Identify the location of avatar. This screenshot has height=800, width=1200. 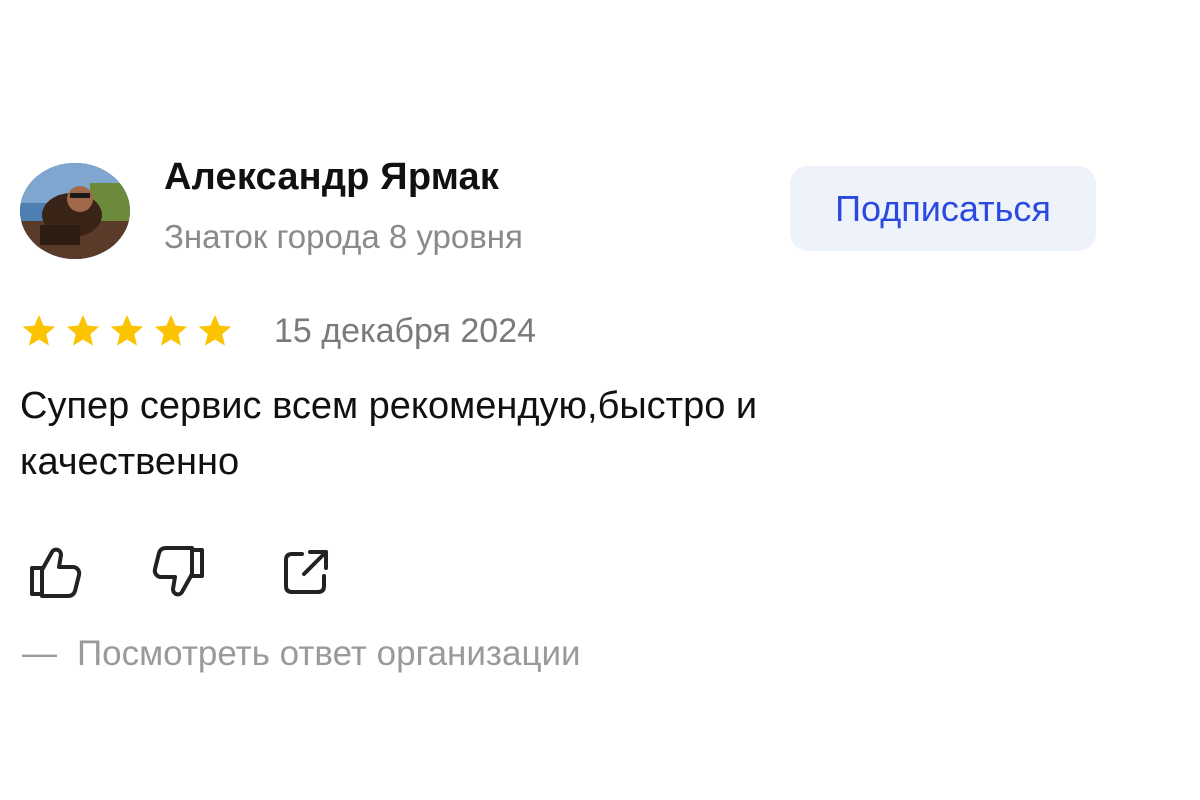
(75, 211).